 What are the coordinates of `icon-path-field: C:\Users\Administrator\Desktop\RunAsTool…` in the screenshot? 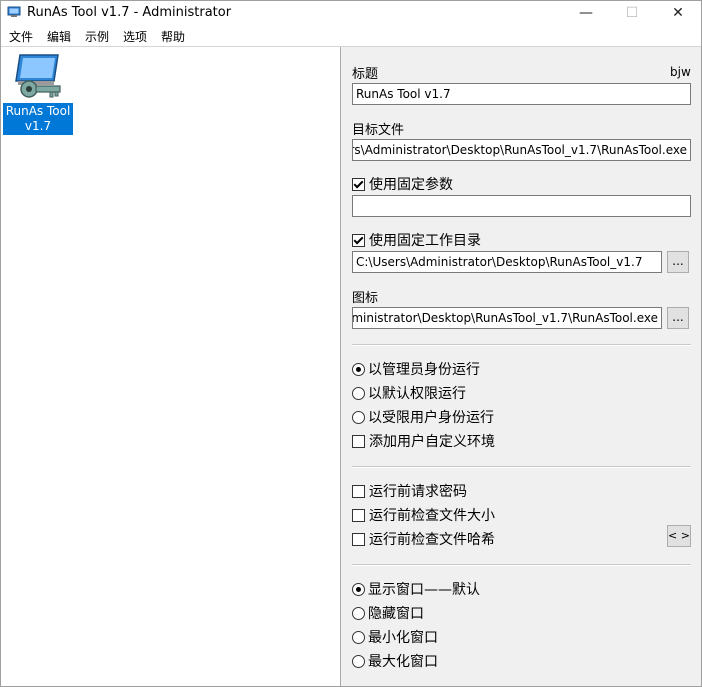 It's located at (507, 318).